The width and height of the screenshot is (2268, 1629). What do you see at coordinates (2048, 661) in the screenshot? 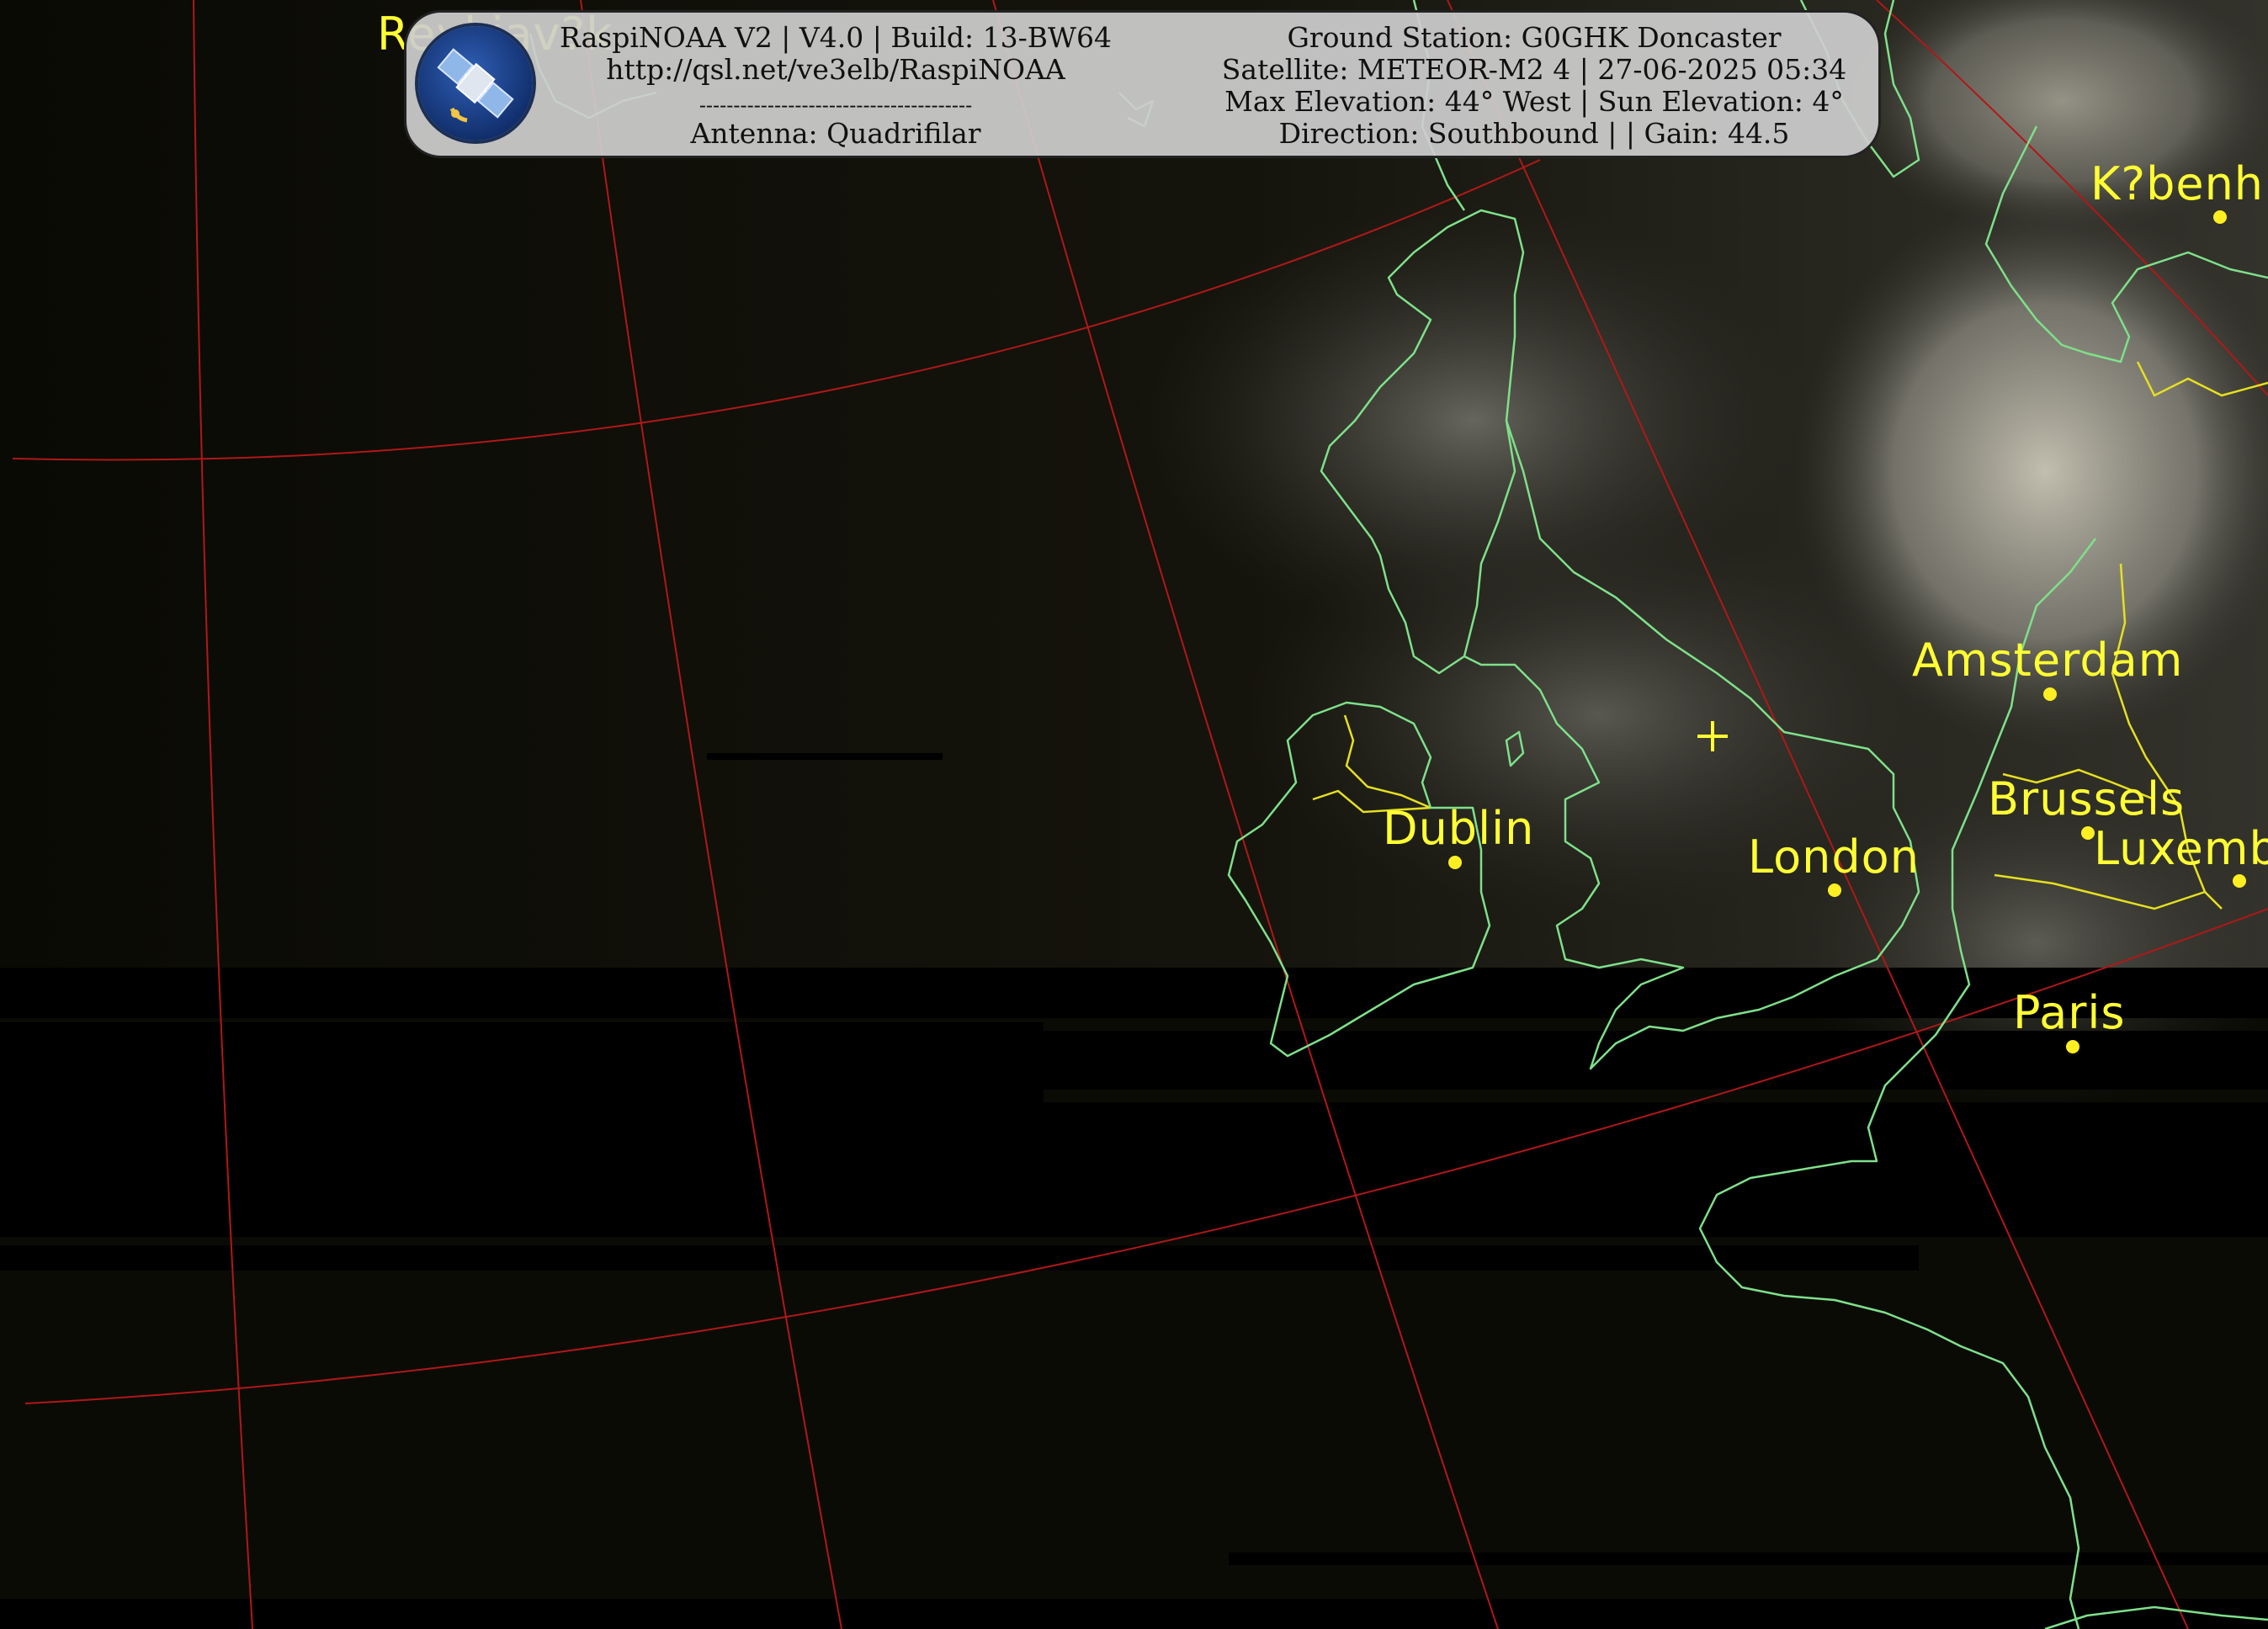
I see `city-label-amsterdam: Amsterdam` at bounding box center [2048, 661].